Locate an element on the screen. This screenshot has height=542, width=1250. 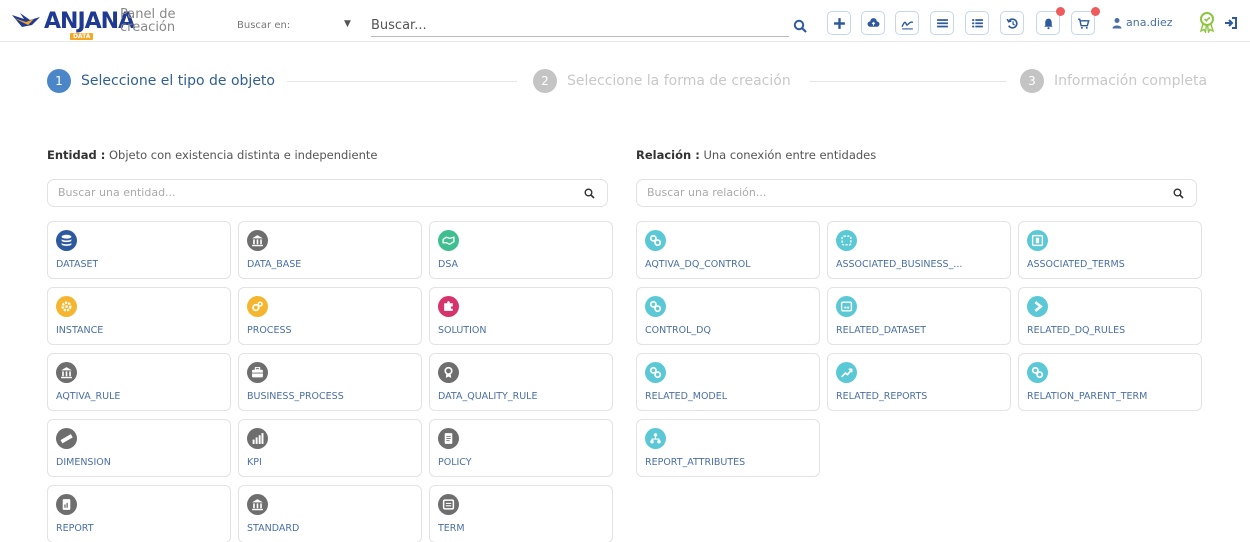
relation-card-related-dataset: RELATED_DATASET is located at coordinates (919, 316).